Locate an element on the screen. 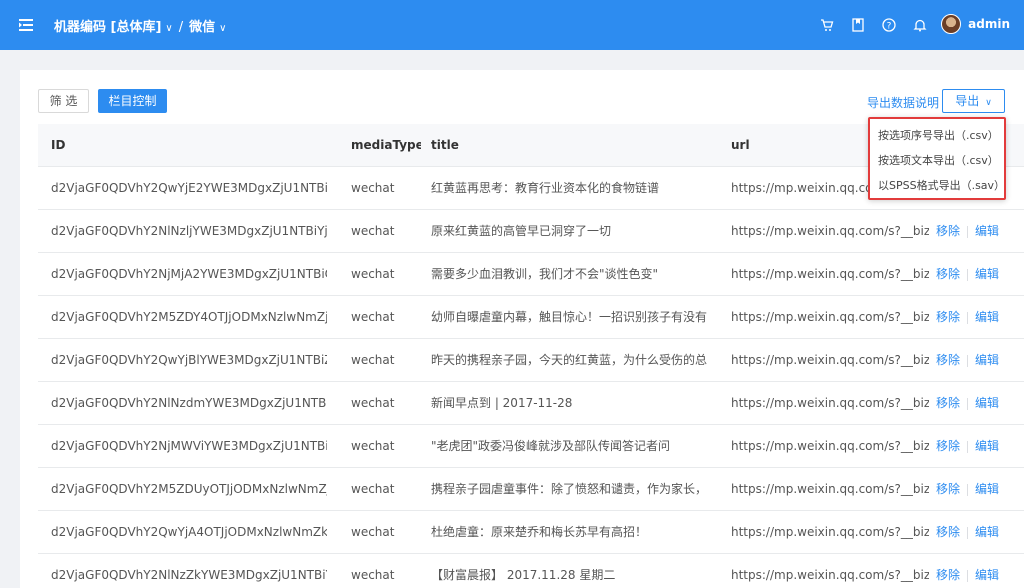 This screenshot has width=1024, height=588. filter-button: 筛 选 is located at coordinates (63, 101).